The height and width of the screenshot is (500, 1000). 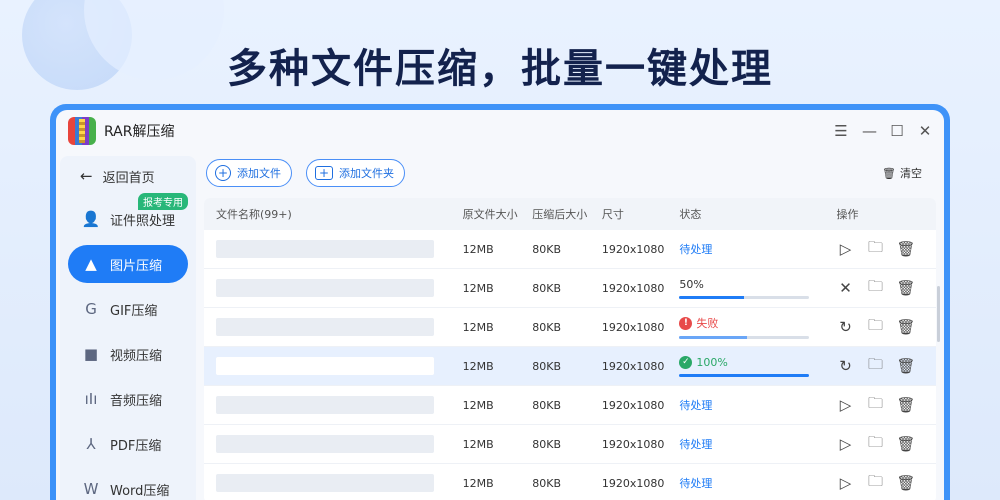 I want to click on headline: 多种文件压缩，批量一键处理, so click(x=500, y=69).